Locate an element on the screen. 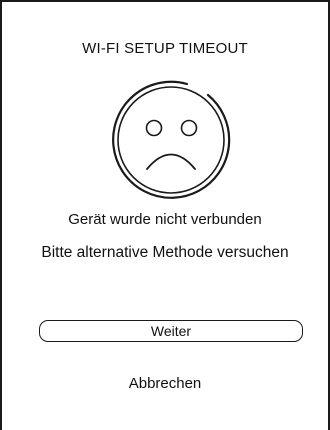  continue-button: Weiter is located at coordinates (171, 331).